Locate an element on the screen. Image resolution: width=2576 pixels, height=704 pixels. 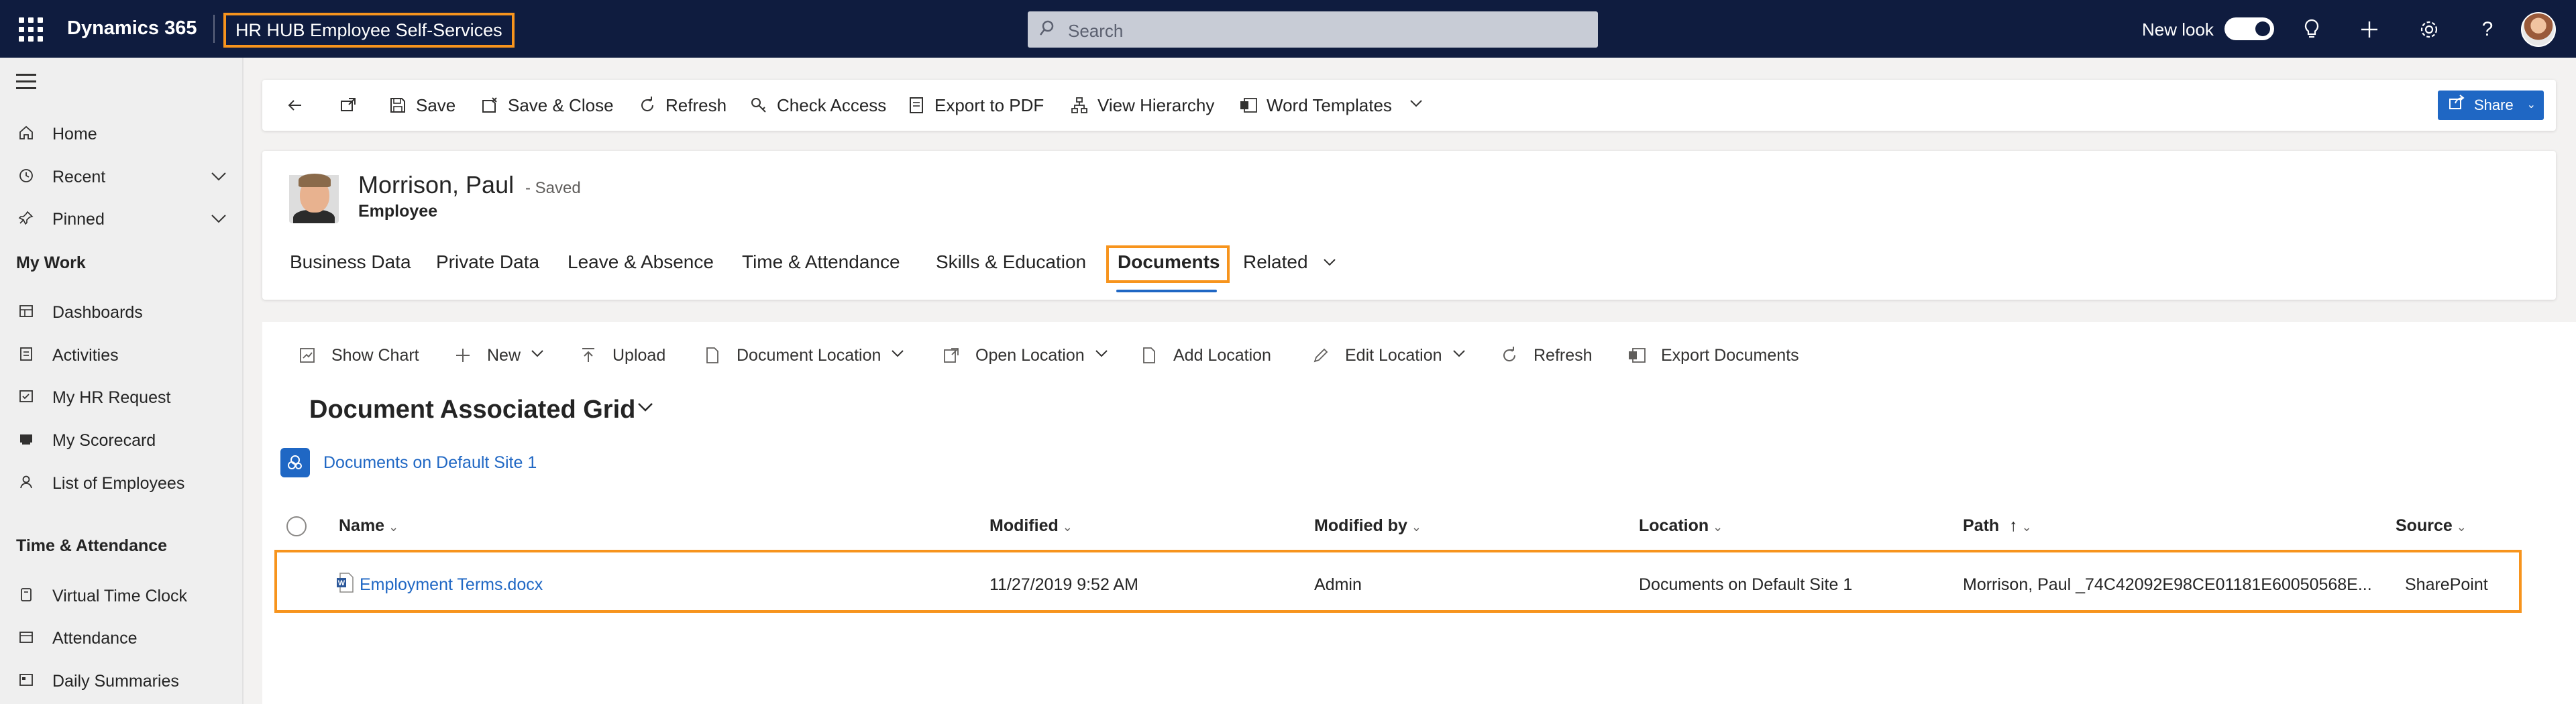
avatar is located at coordinates (2538, 29).